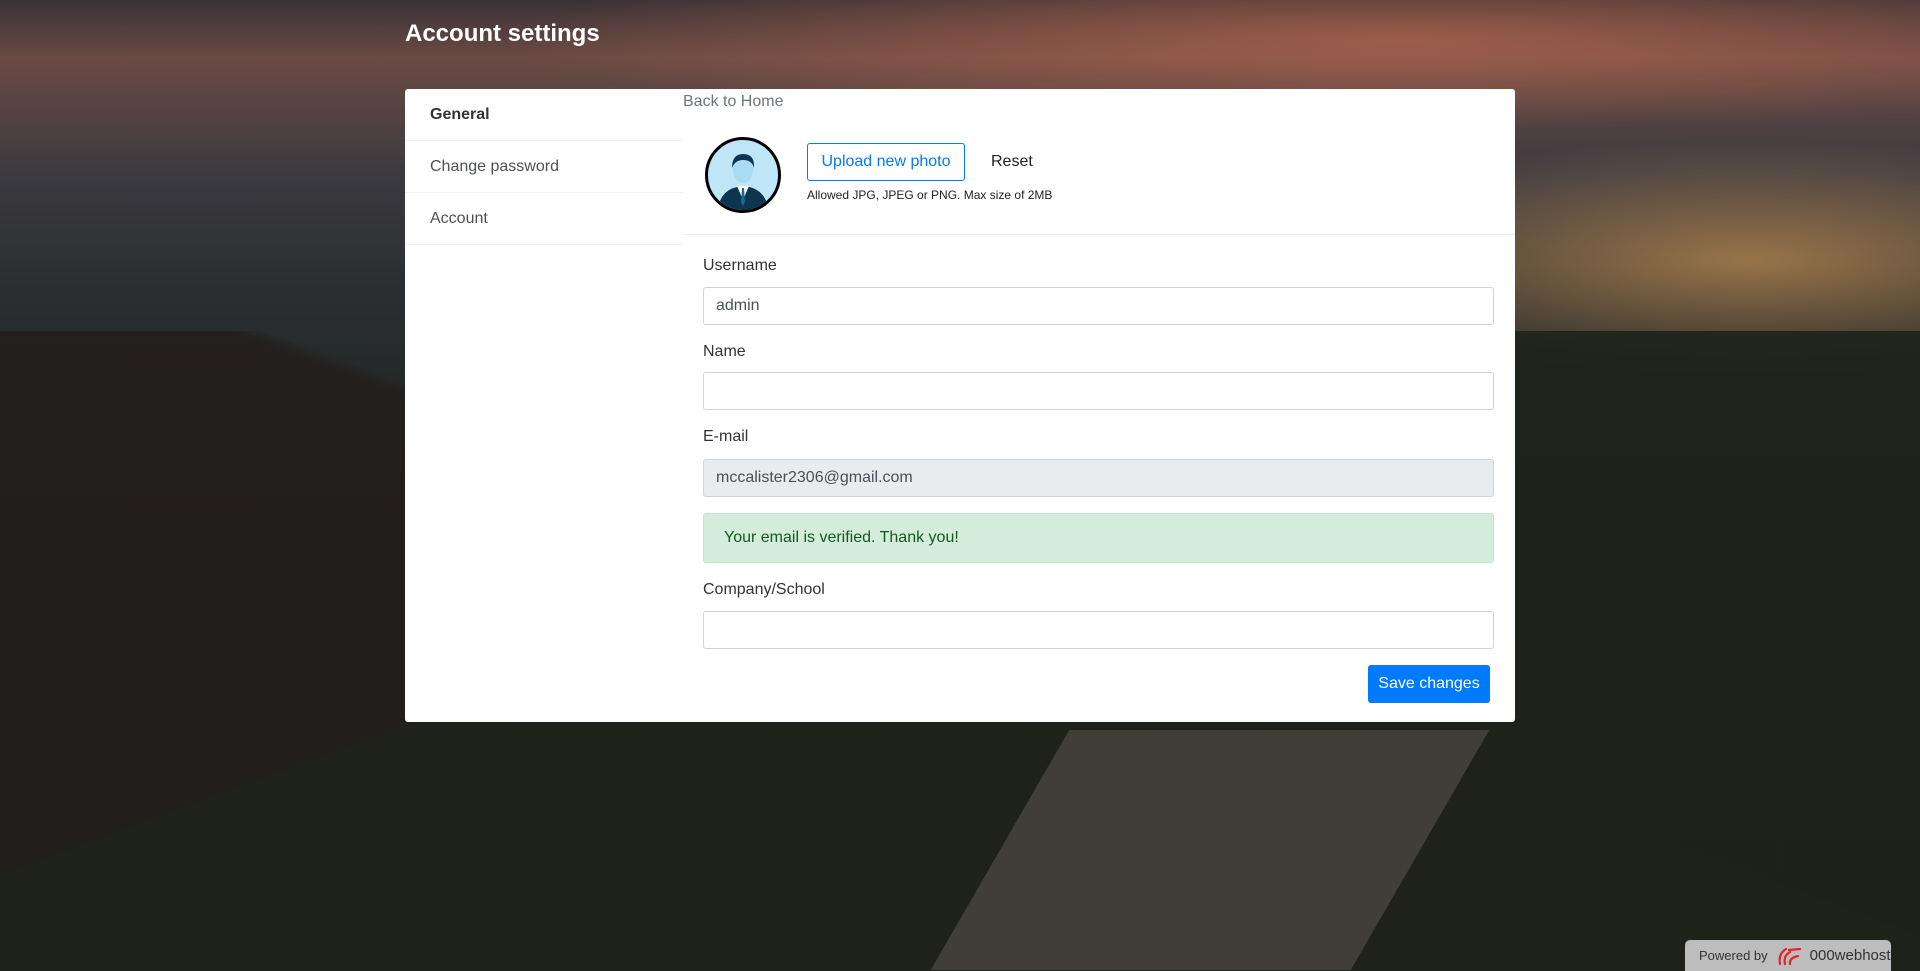 This screenshot has width=1920, height=971. I want to click on sidebar-item-change-password: Change password, so click(544, 167).